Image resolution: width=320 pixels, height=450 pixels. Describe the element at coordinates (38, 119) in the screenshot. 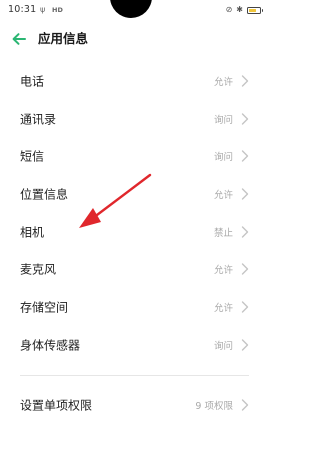

I see `permission-label: 通讯录` at that location.